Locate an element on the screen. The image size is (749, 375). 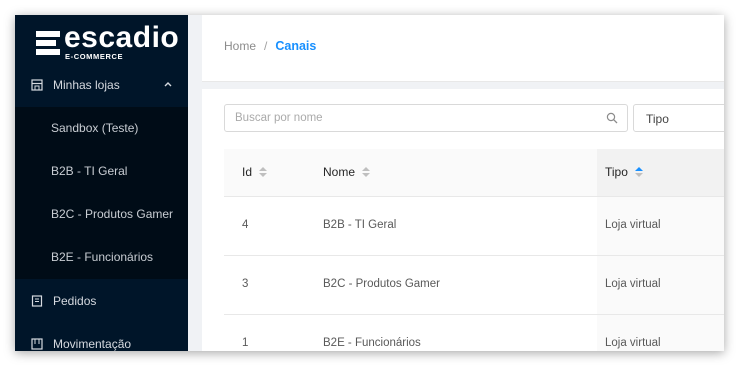
sidebar-item-label: Pedidos is located at coordinates (75, 301).